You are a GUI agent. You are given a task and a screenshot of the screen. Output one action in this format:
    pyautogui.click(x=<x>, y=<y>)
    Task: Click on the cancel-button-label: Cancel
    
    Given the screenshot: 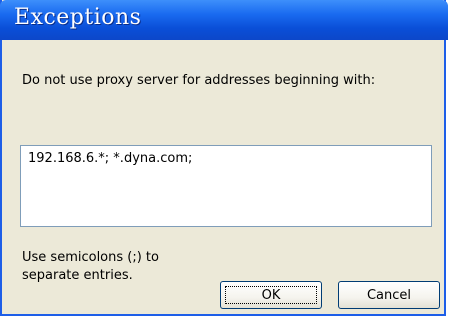 What is the action you would take?
    pyautogui.click(x=389, y=295)
    